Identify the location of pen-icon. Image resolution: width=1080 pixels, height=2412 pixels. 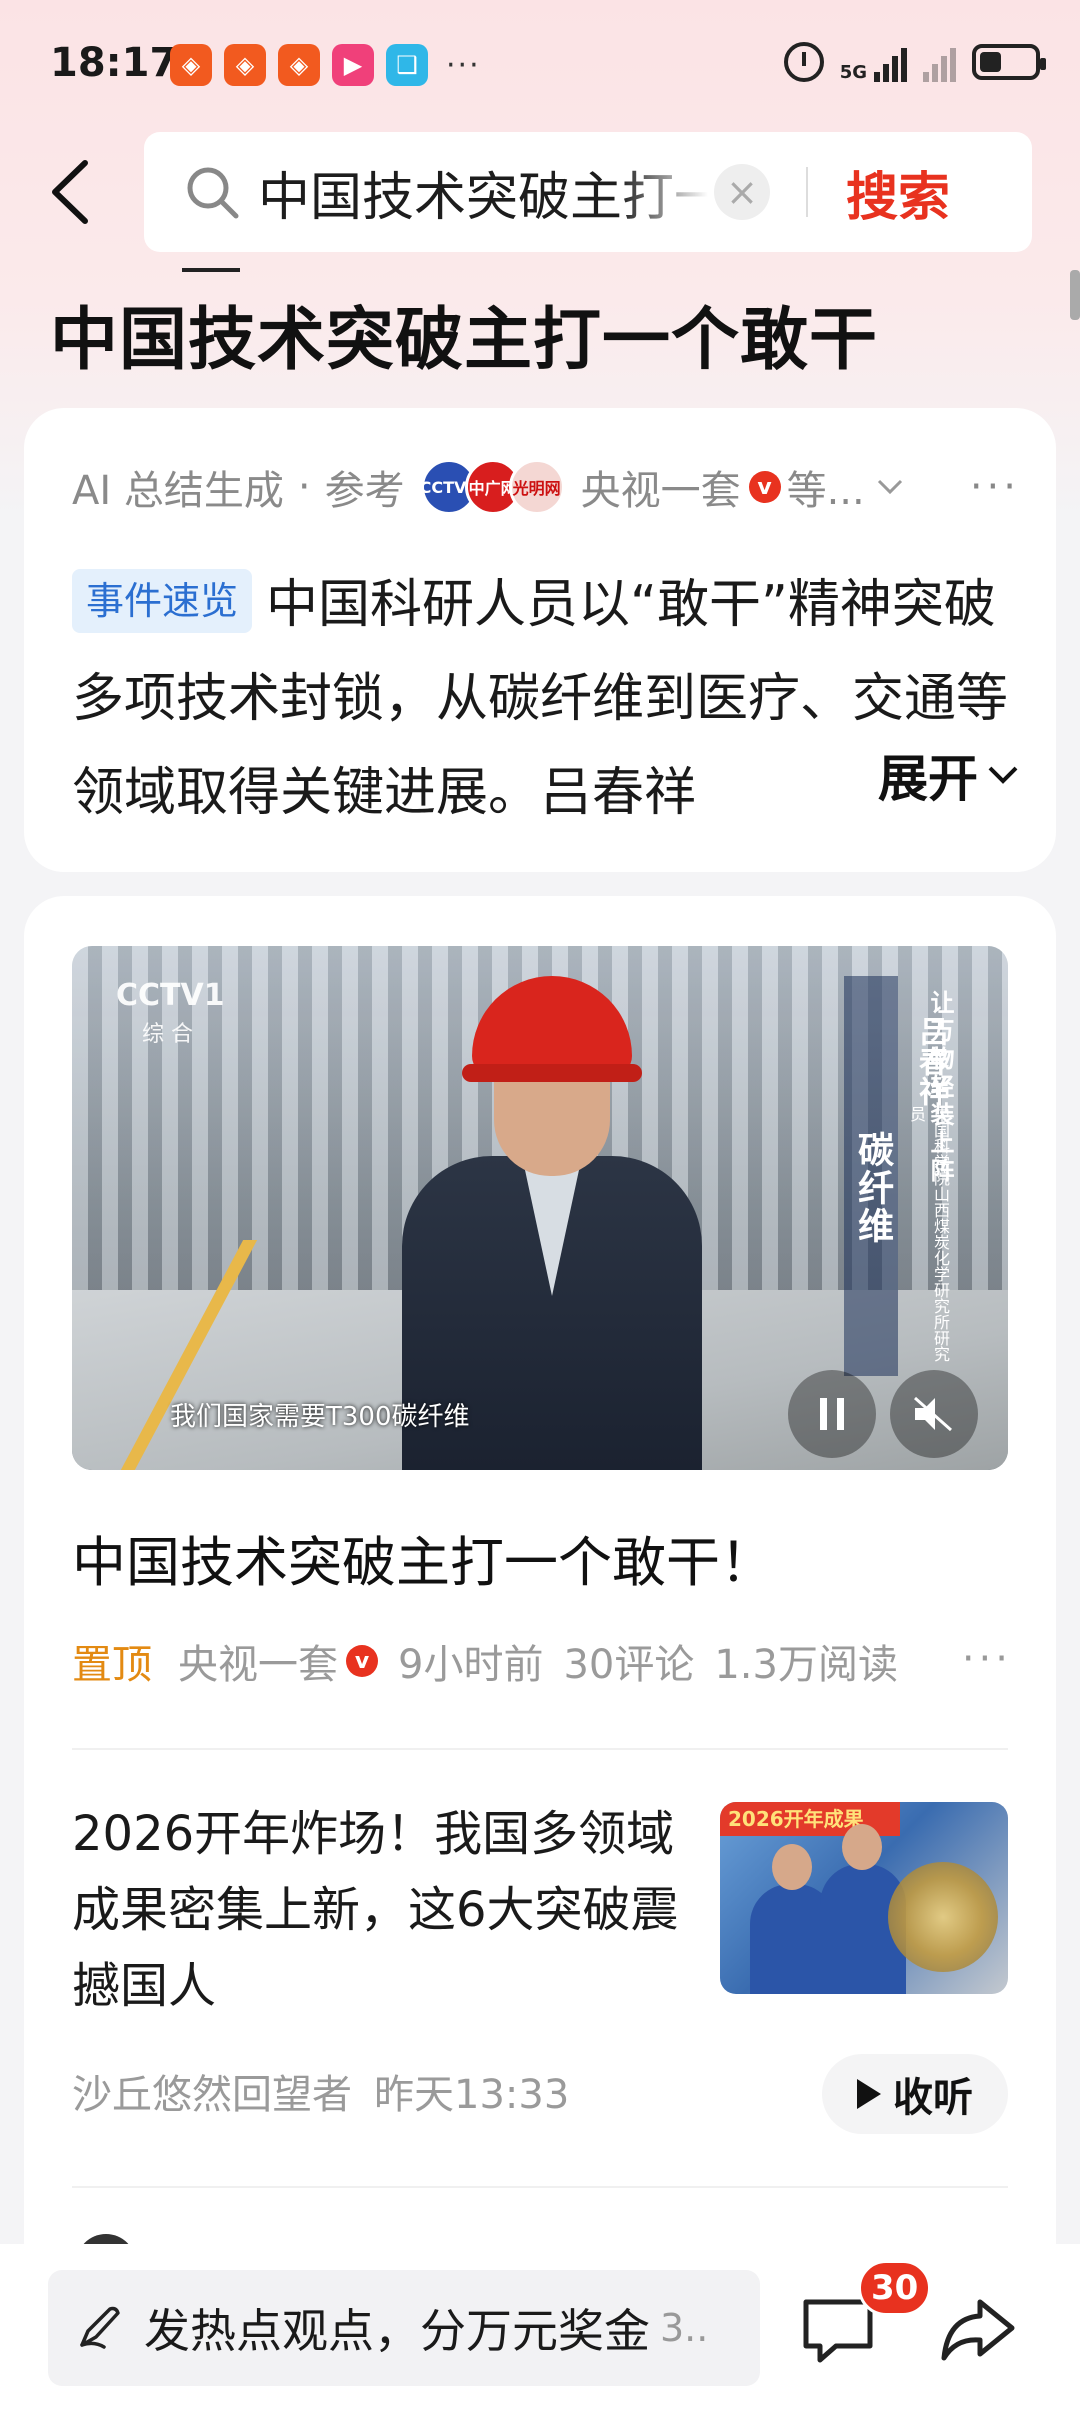
(100, 2327).